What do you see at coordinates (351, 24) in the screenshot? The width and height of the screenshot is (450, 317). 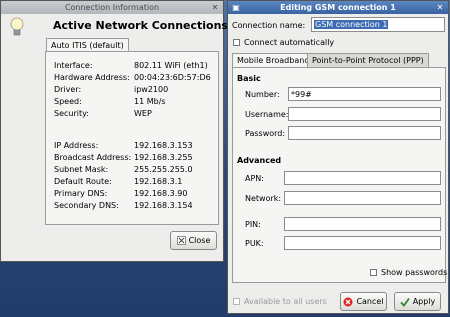 I see `connection-name-value: GSM connection 1` at bounding box center [351, 24].